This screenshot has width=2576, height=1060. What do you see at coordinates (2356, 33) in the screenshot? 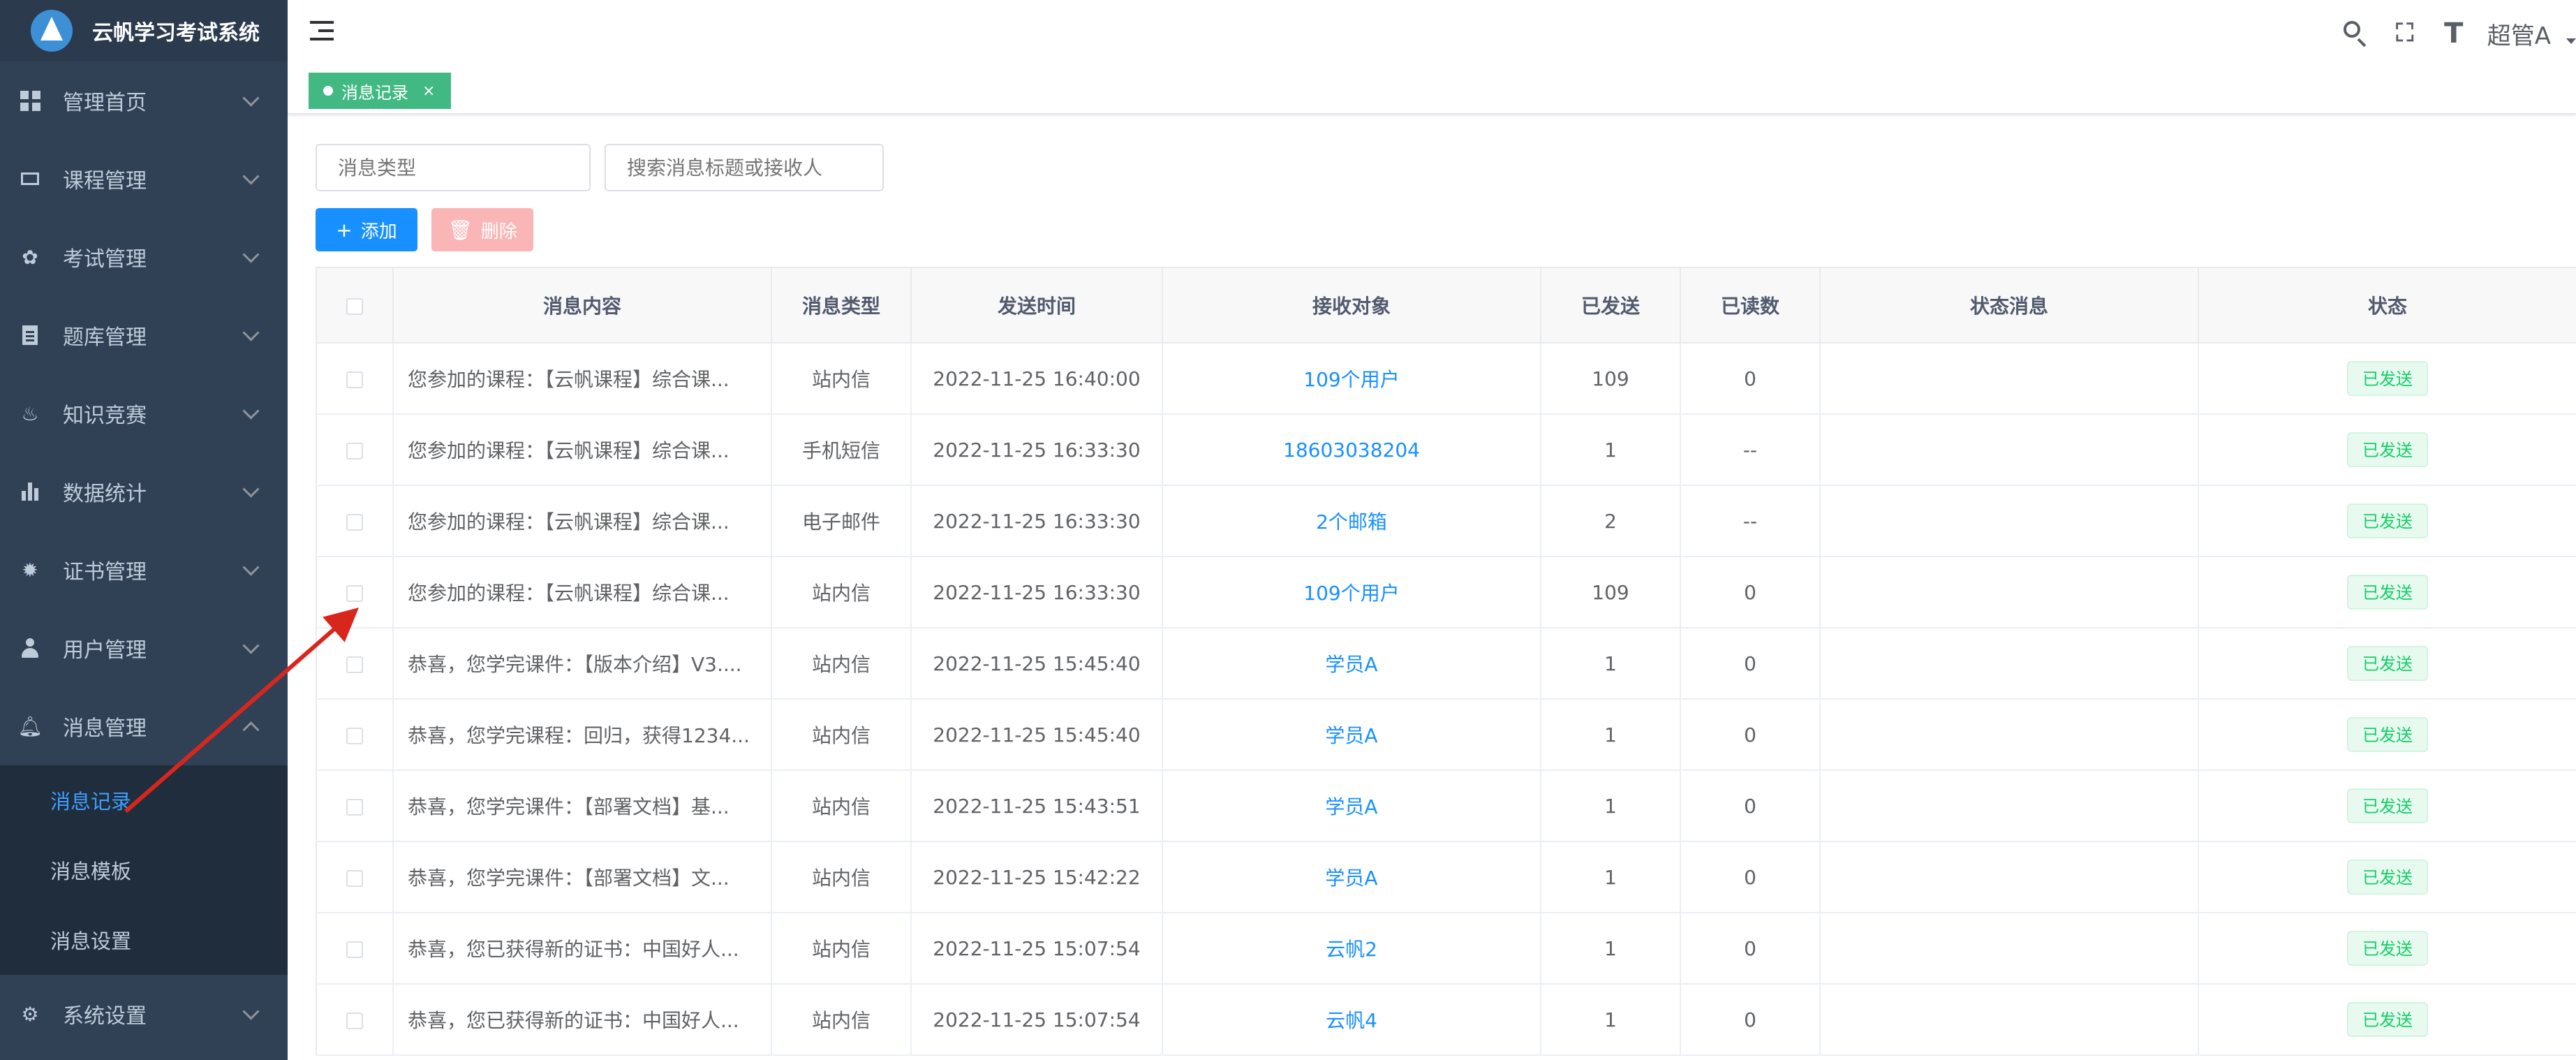
I see `search-icon` at bounding box center [2356, 33].